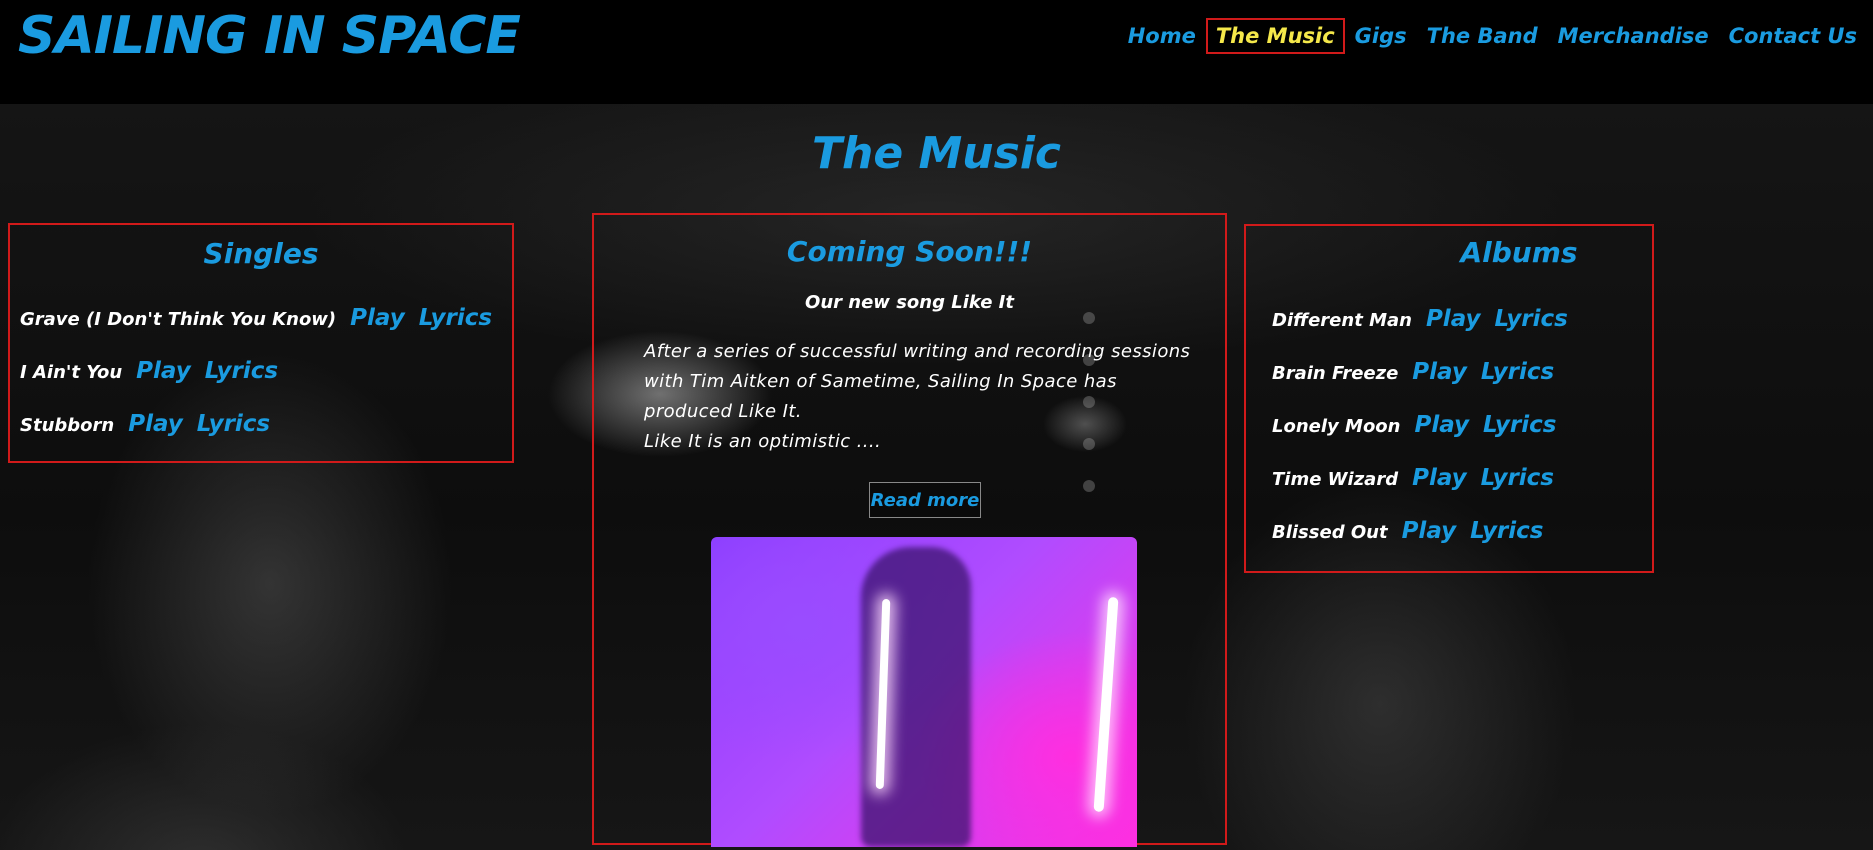  I want to click on page-title: The Music, so click(936, 153).